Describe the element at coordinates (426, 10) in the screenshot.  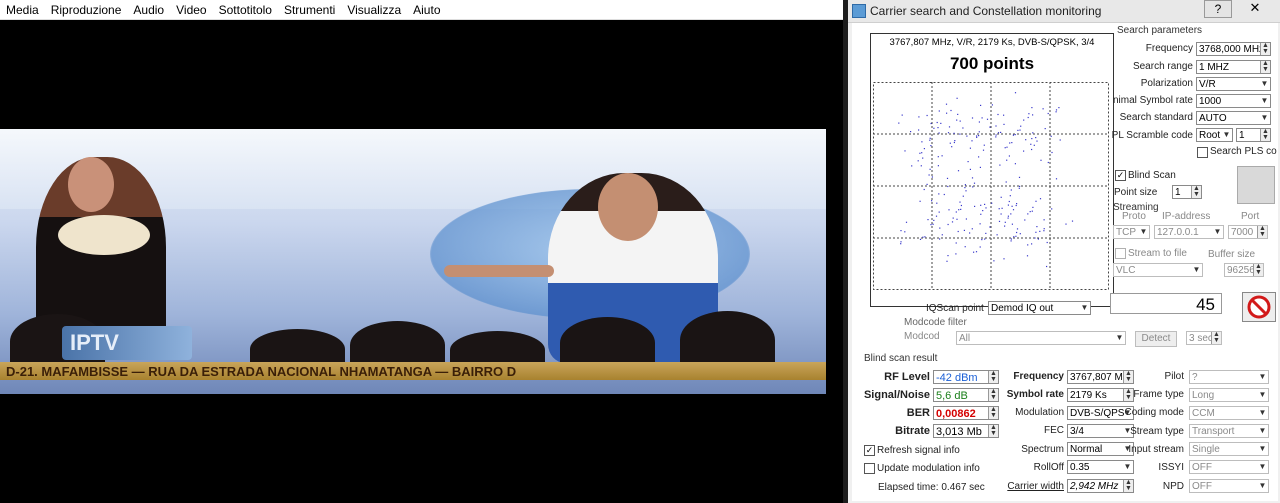
I see `menu-help: Aiuto` at that location.